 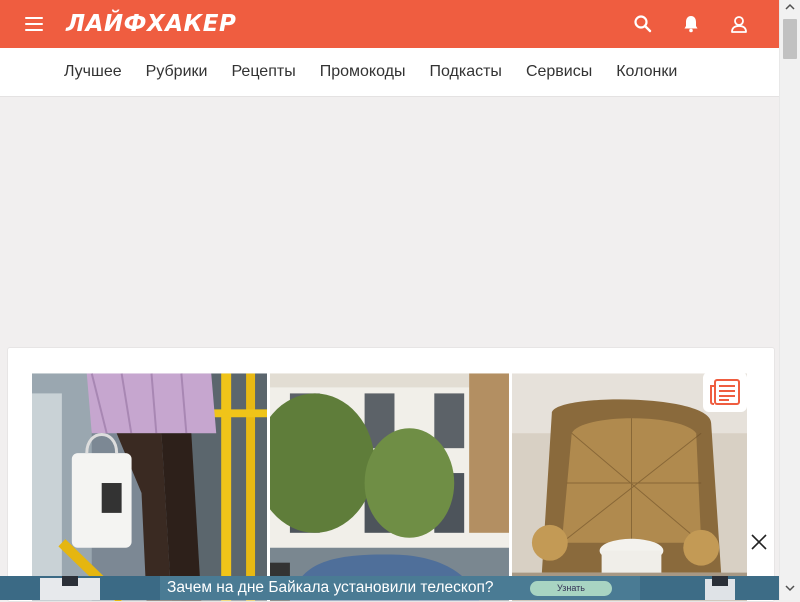 I want to click on scroll-down-arrow-icon, so click(x=790, y=588).